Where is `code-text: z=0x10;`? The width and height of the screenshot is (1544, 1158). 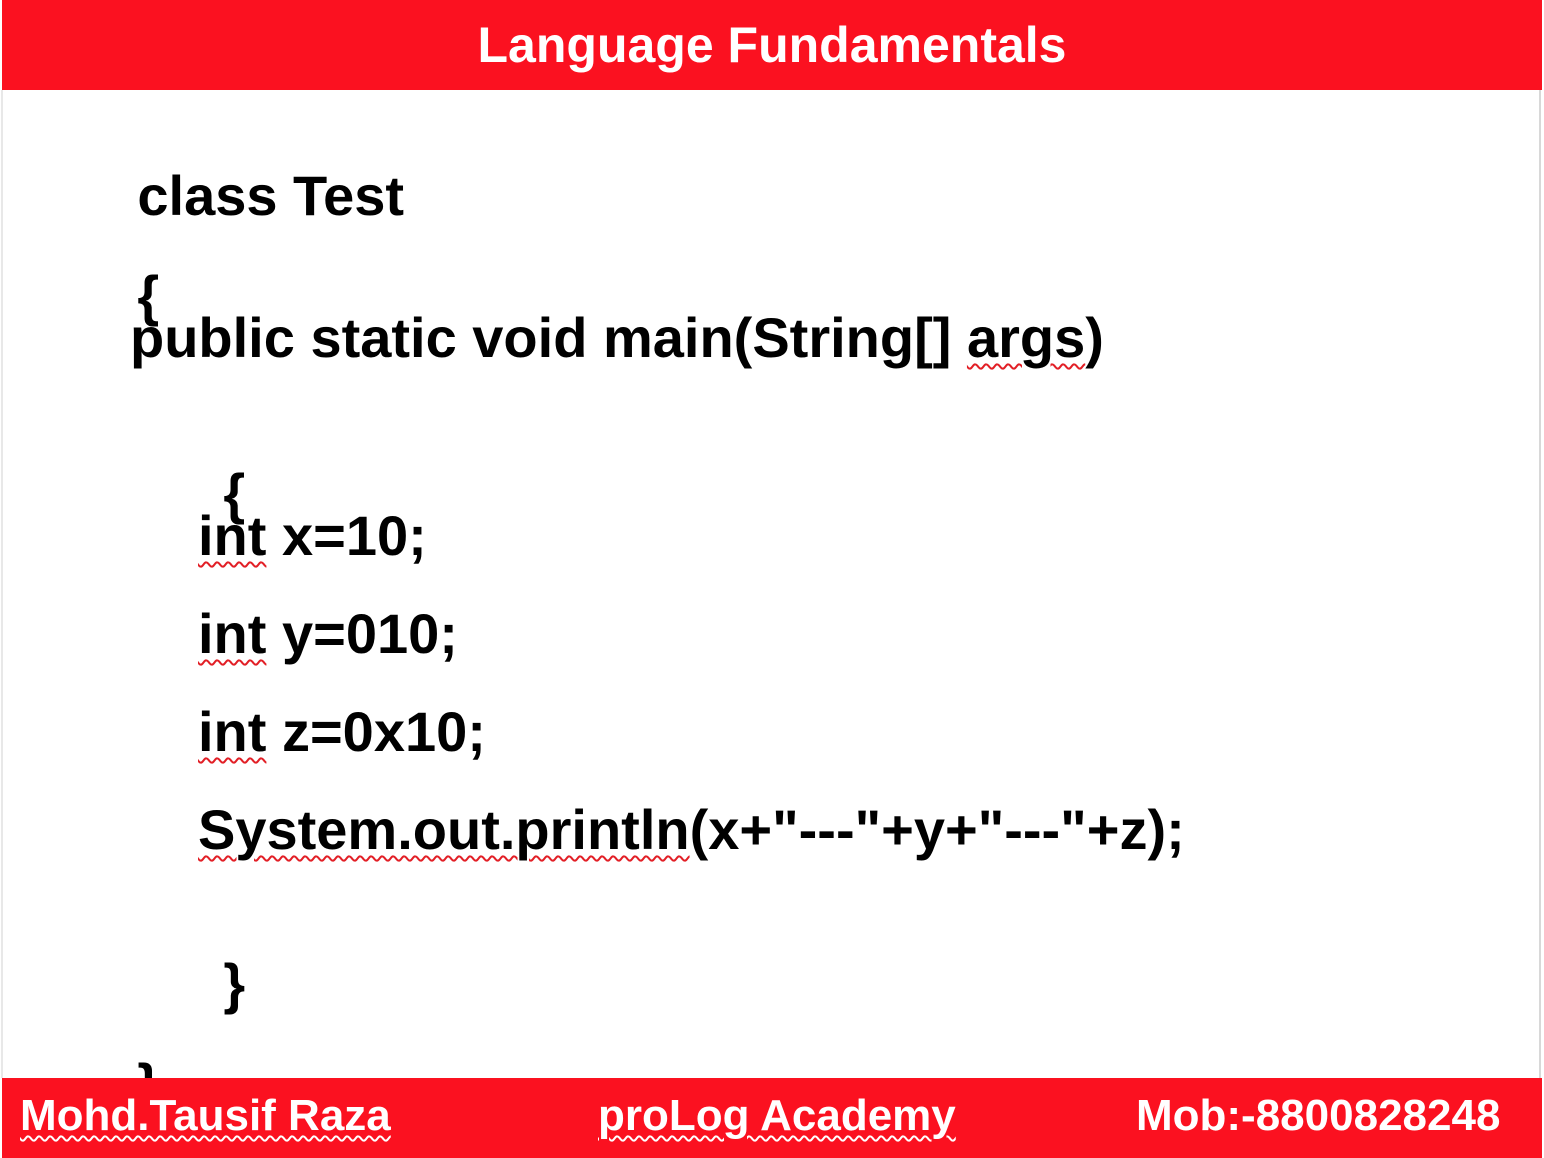 code-text: z=0x10; is located at coordinates (376, 731).